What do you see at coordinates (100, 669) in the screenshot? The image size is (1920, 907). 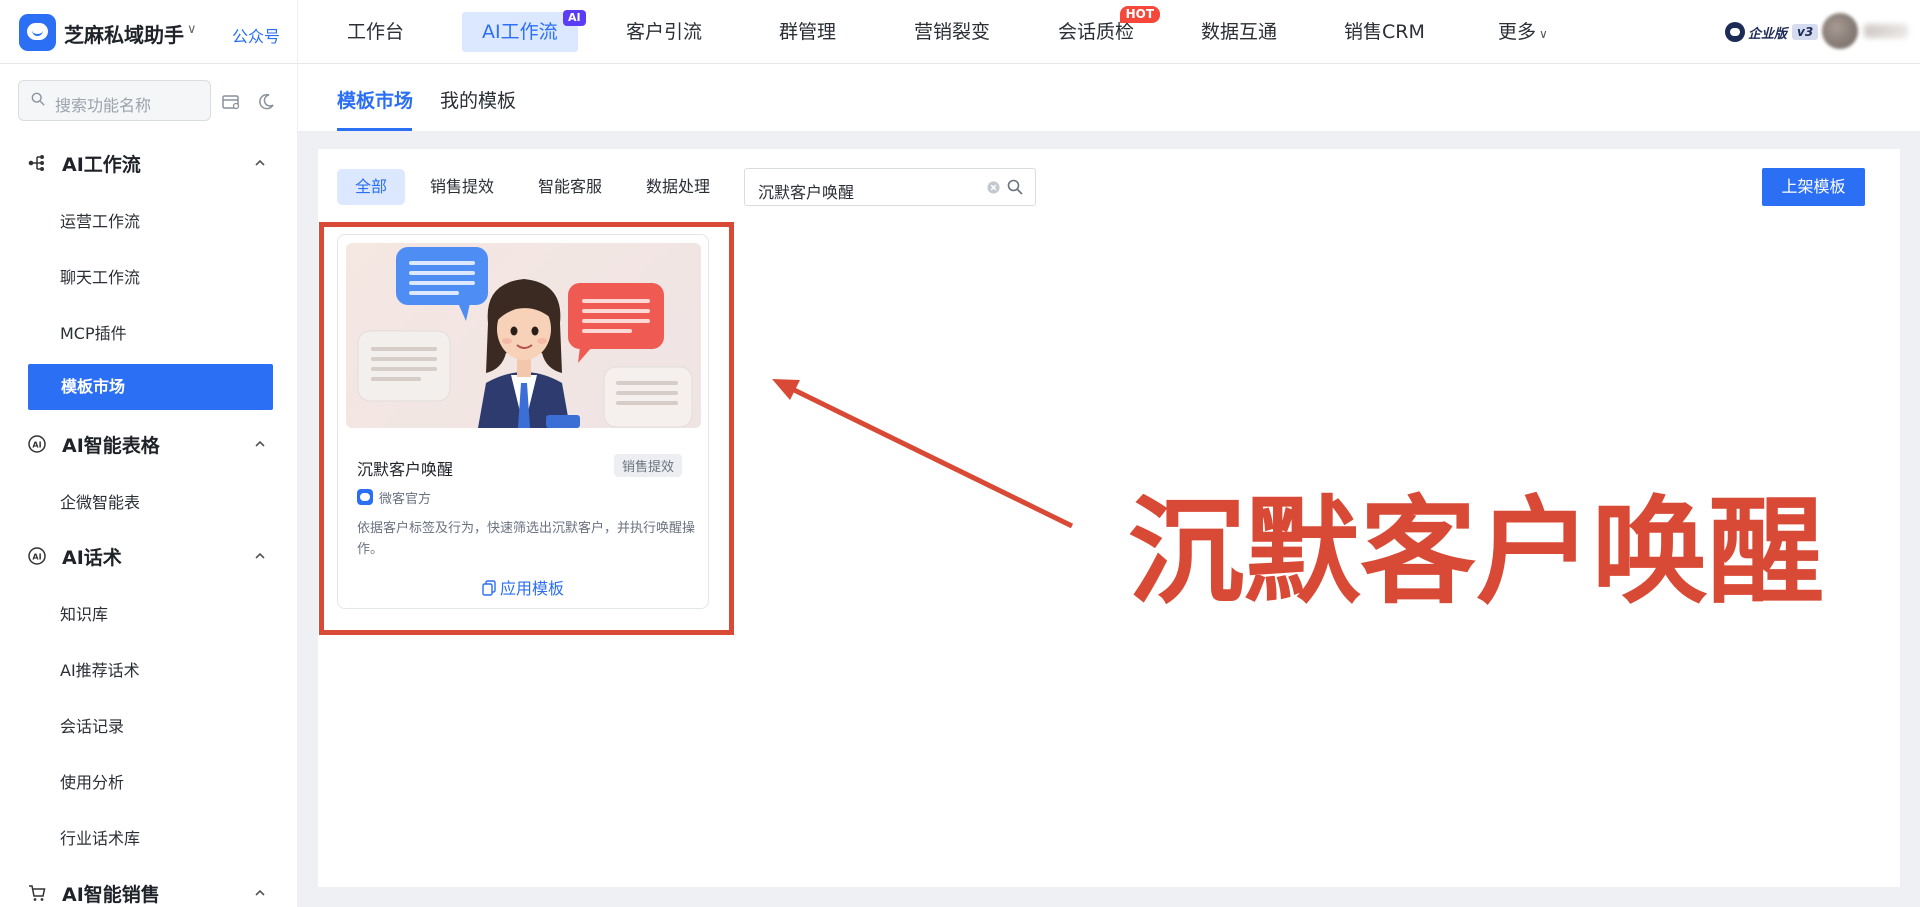 I see `sidebar-item-ai-recommend: AI推荐话术` at bounding box center [100, 669].